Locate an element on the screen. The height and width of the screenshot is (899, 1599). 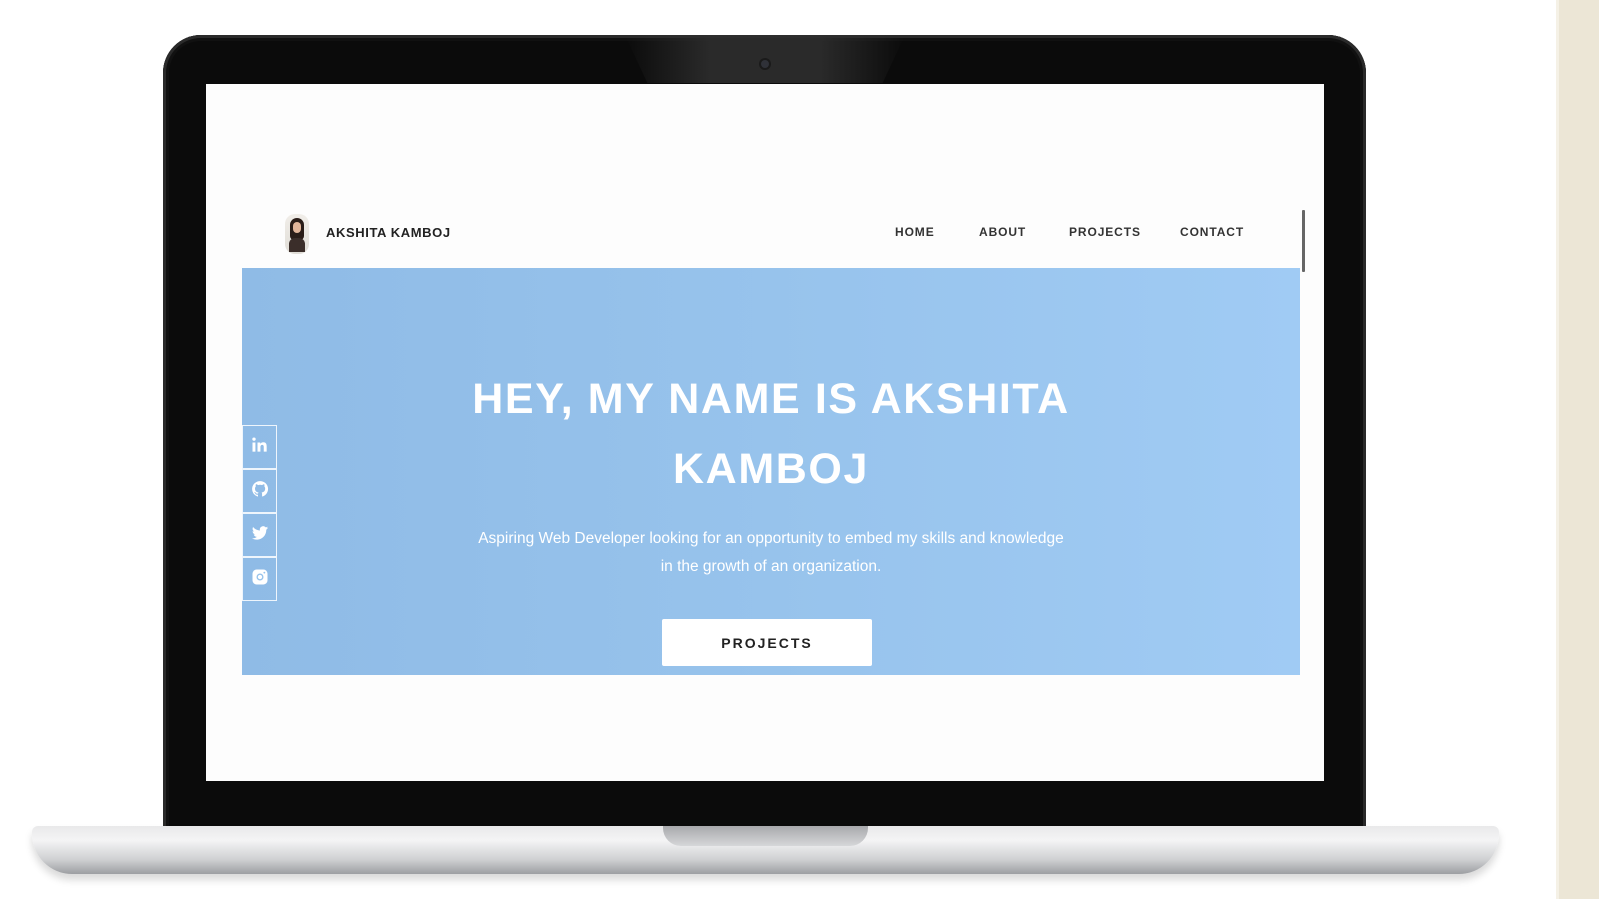
linkedin-link is located at coordinates (259, 447).